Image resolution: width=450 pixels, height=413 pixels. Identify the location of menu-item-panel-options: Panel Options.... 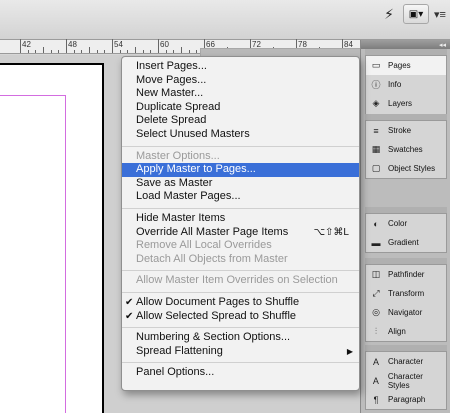
(240, 373).